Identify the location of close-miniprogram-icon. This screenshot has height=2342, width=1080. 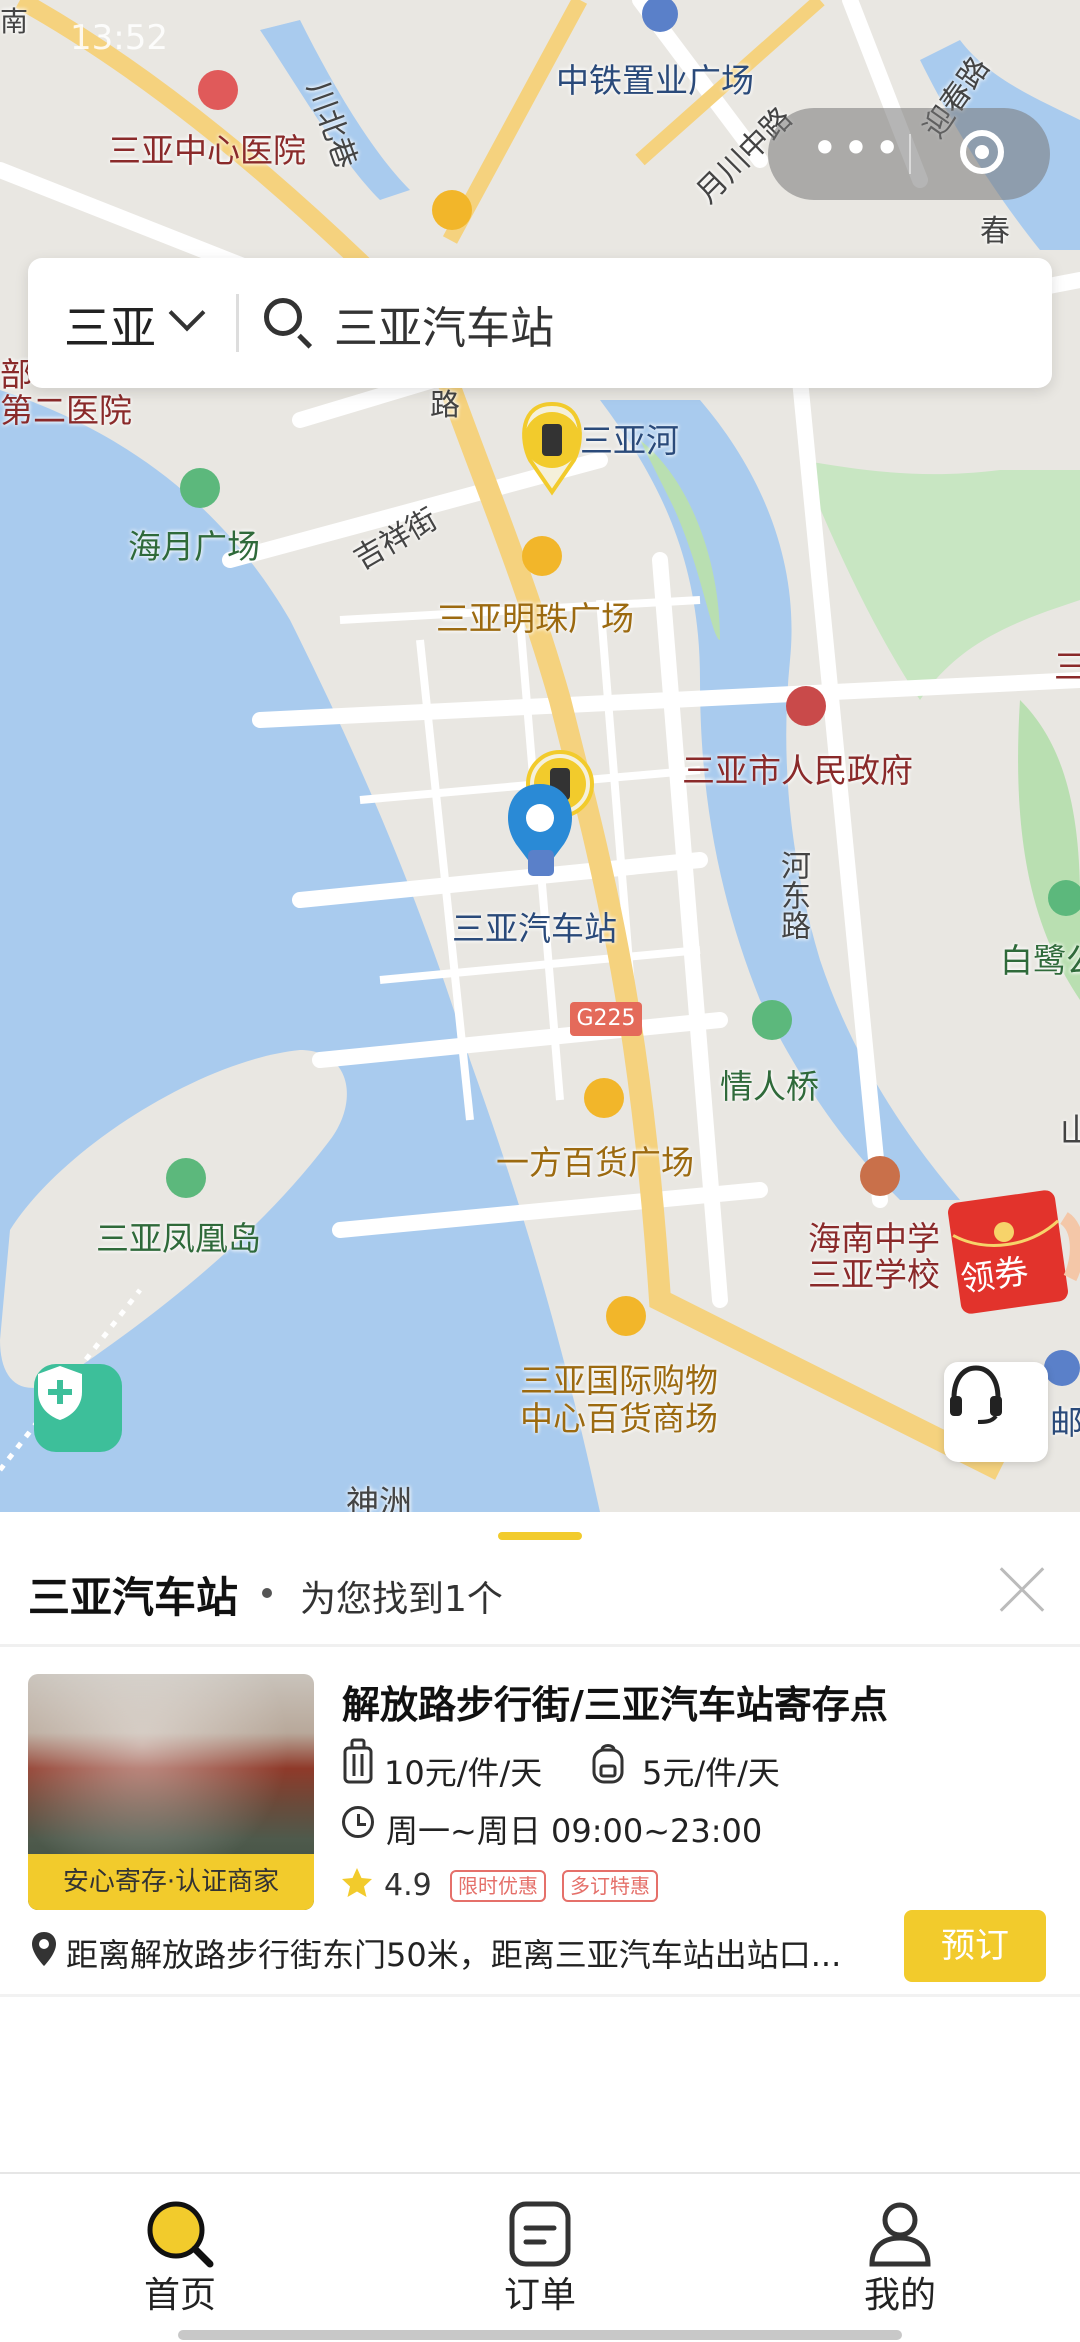
(982, 152).